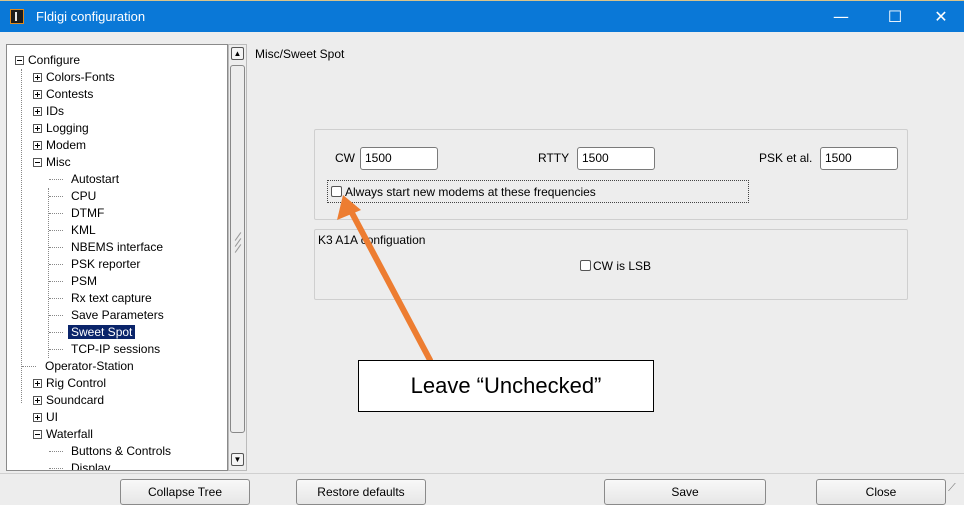 The image size is (964, 505). I want to click on rtty-label: RTTY, so click(554, 158).